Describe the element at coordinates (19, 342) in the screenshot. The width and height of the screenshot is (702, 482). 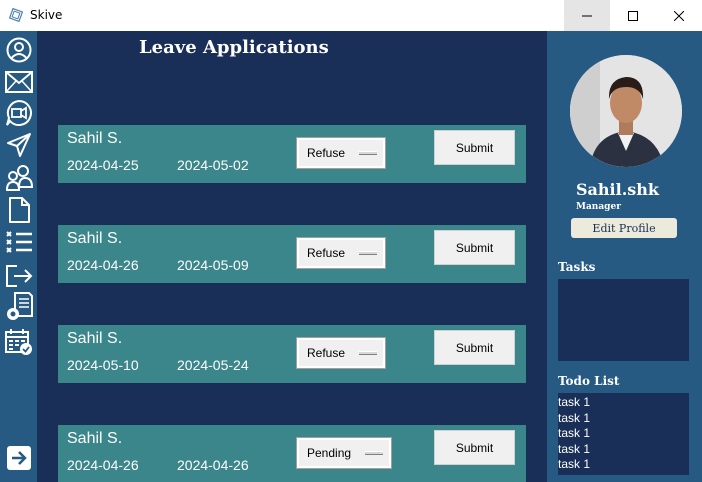
I see `calendar-check-icon` at that location.